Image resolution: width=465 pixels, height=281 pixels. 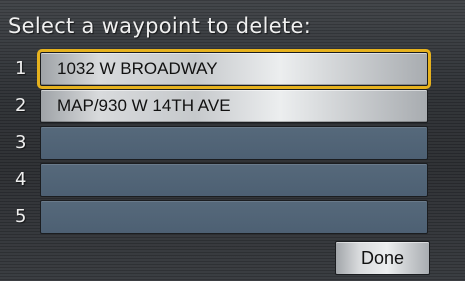 What do you see at coordinates (234, 69) in the screenshot?
I see `waypoint-item-1: 1032 W BROADWAY` at bounding box center [234, 69].